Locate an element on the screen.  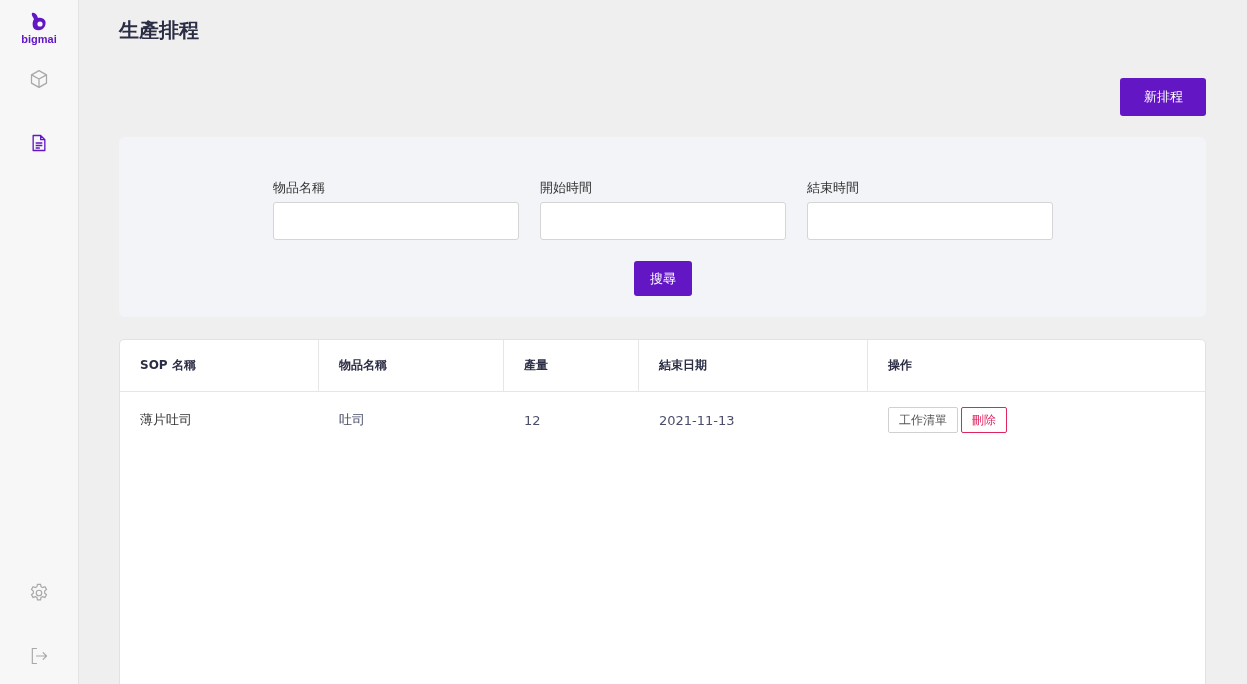
table-cell: 2021-11-13 is located at coordinates (697, 420).